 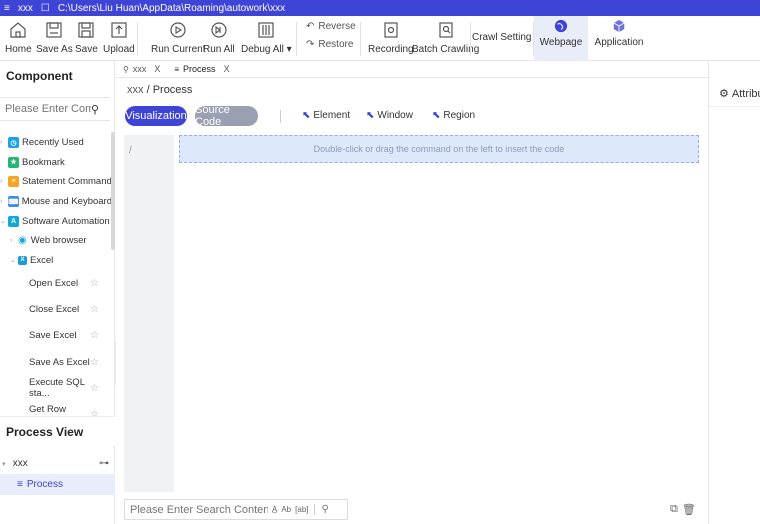 What do you see at coordinates (57, 484) in the screenshot?
I see `process-tree-item: ≡ Process` at bounding box center [57, 484].